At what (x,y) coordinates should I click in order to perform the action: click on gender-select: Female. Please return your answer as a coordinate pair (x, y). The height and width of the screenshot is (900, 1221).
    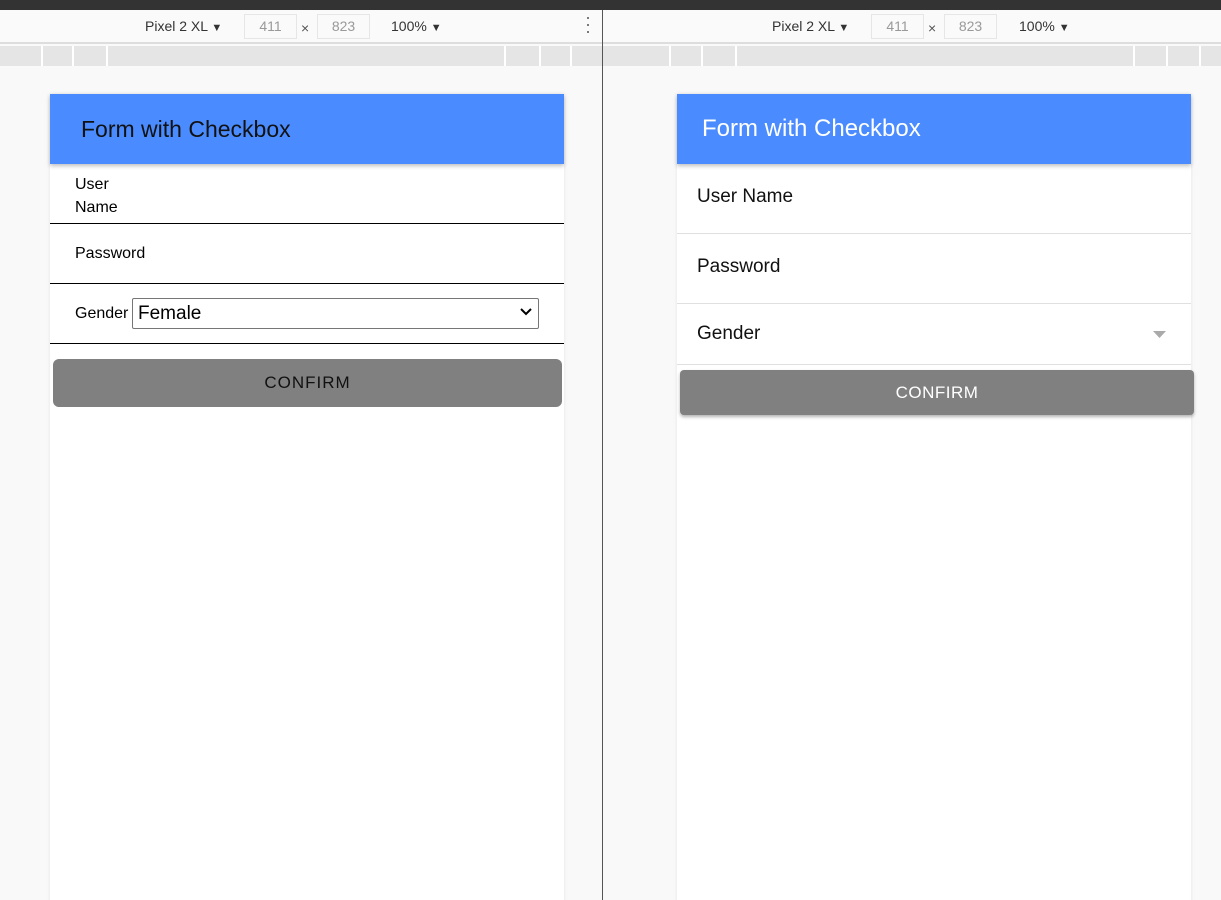
    Looking at the image, I should click on (335, 313).